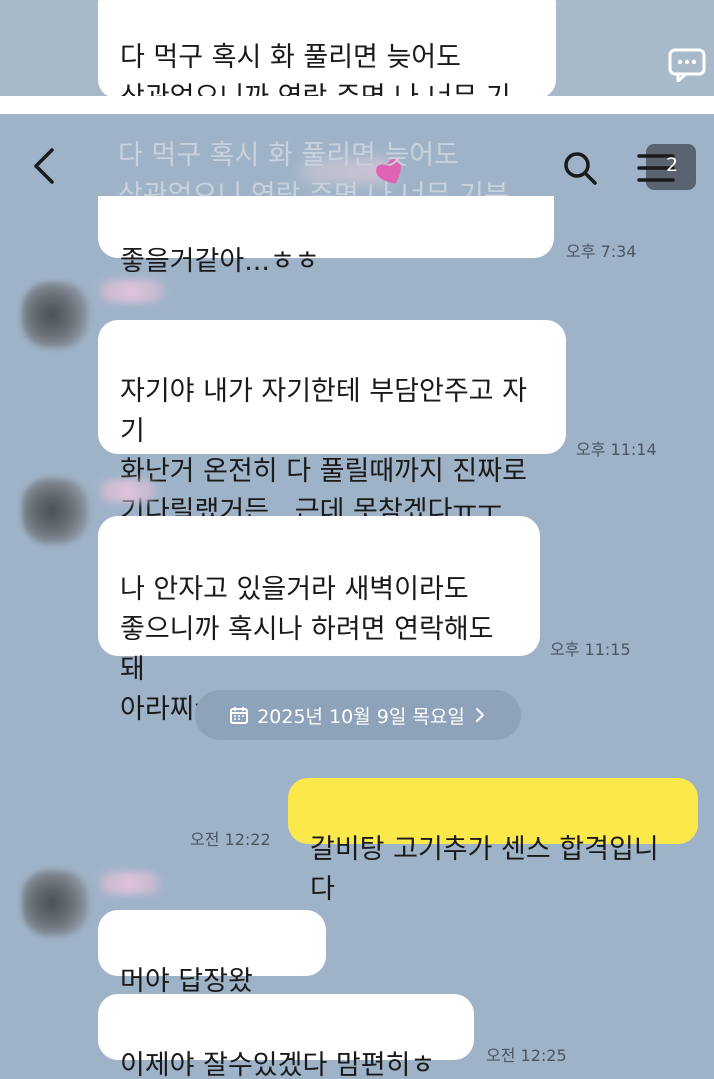  Describe the element at coordinates (220, 261) in the screenshot. I see `message-text: 좋을거같아...ㅎㅎ` at that location.